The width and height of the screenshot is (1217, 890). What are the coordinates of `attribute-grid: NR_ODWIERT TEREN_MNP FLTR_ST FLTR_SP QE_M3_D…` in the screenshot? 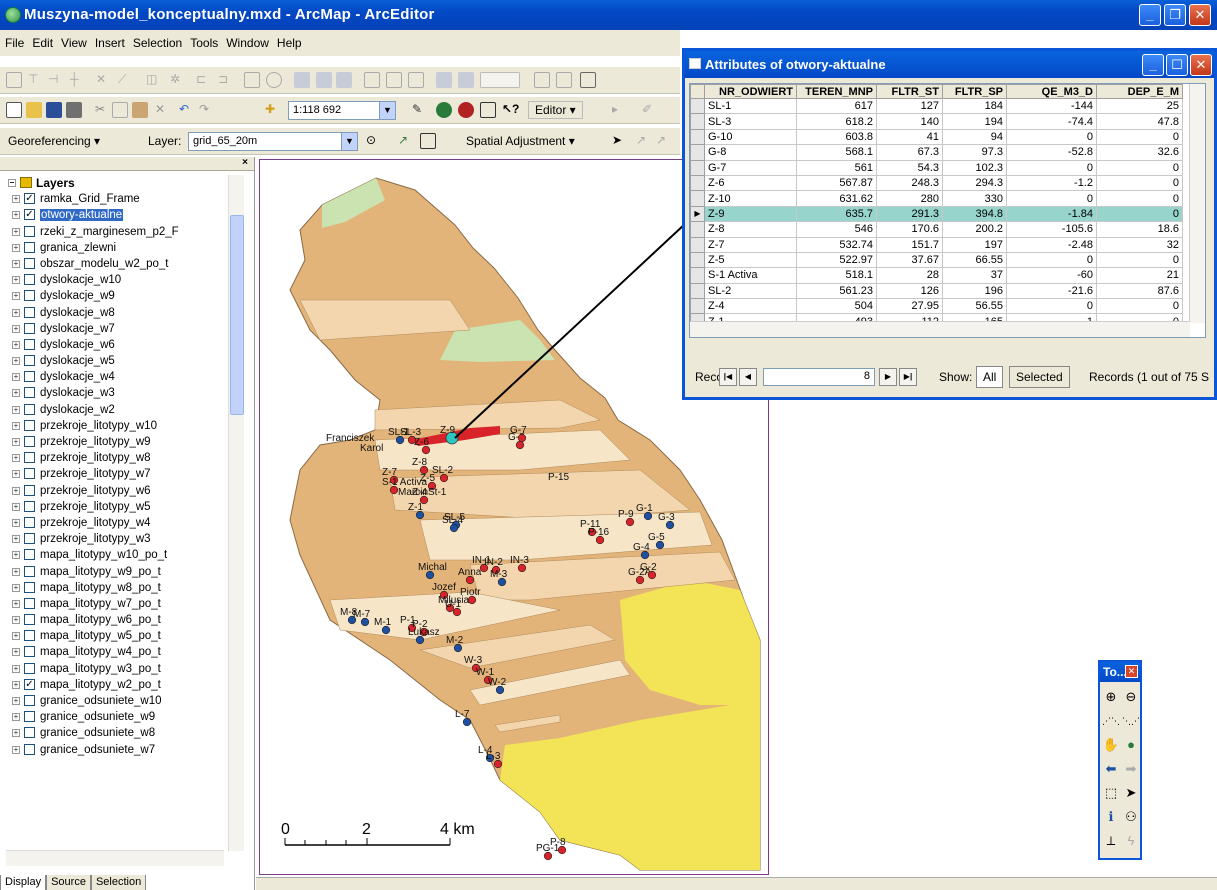 It's located at (947, 210).